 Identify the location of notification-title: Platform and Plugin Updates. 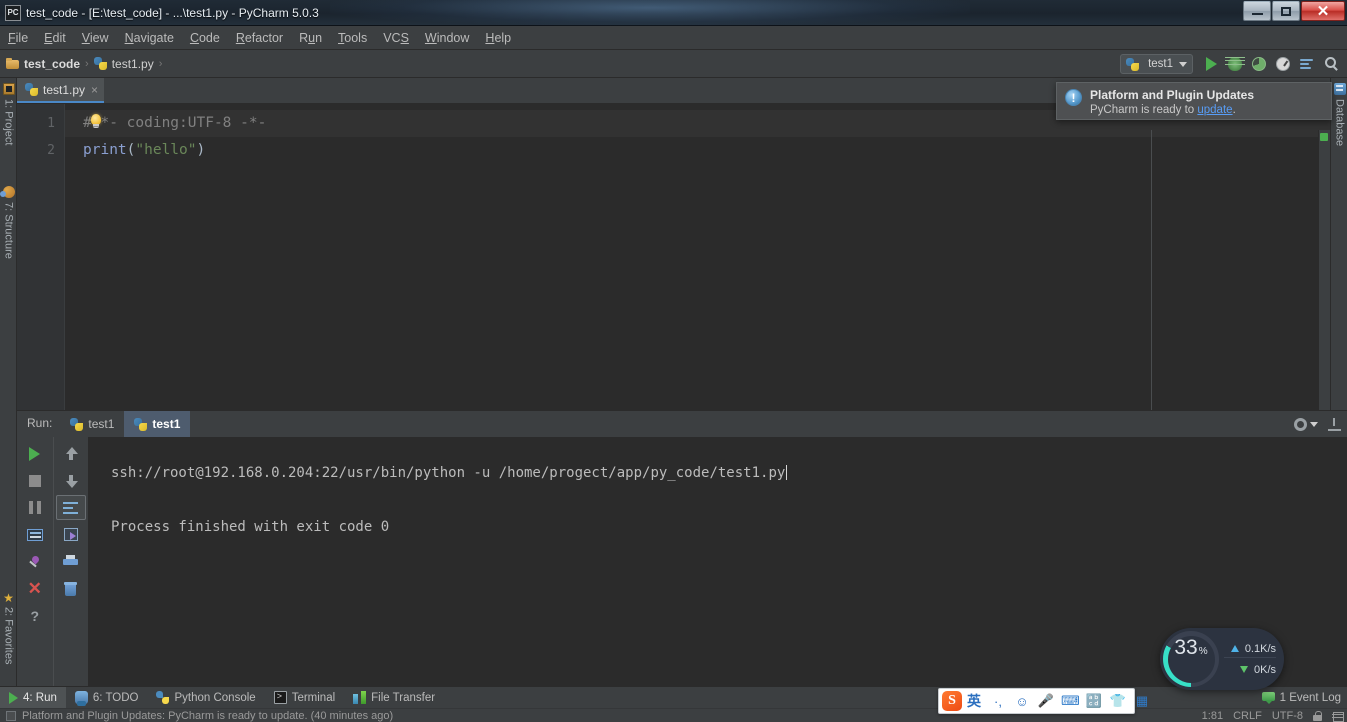
(1172, 95).